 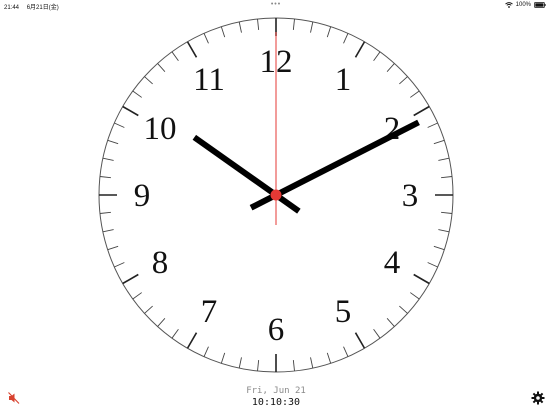 What do you see at coordinates (160, 263) in the screenshot?
I see `numeral-8: 8` at bounding box center [160, 263].